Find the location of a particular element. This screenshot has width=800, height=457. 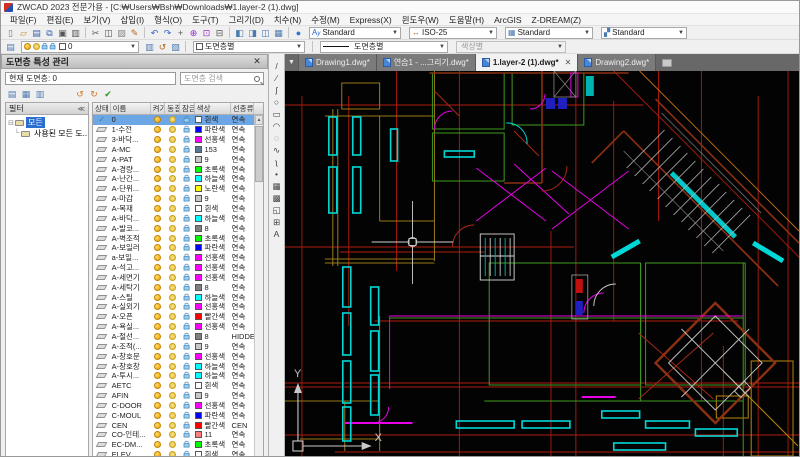

paste-icon: ▨ is located at coordinates (121, 33).